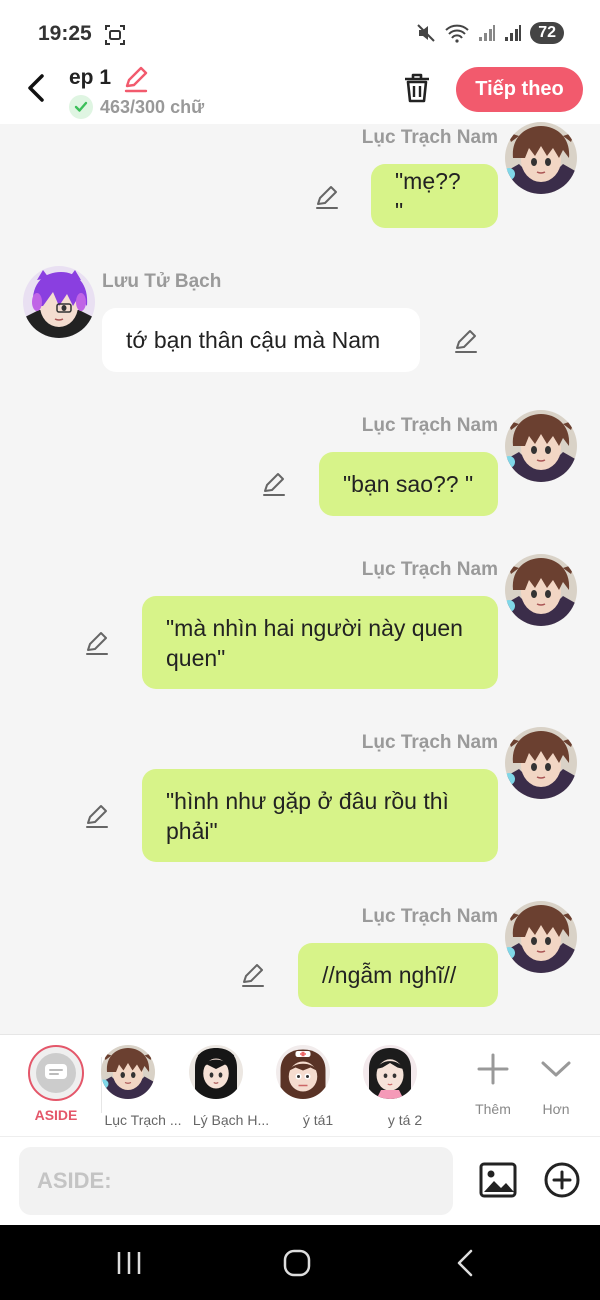 This screenshot has width=600, height=1300. Describe the element at coordinates (465, 1263) in the screenshot. I see `nav-back-icon` at that location.